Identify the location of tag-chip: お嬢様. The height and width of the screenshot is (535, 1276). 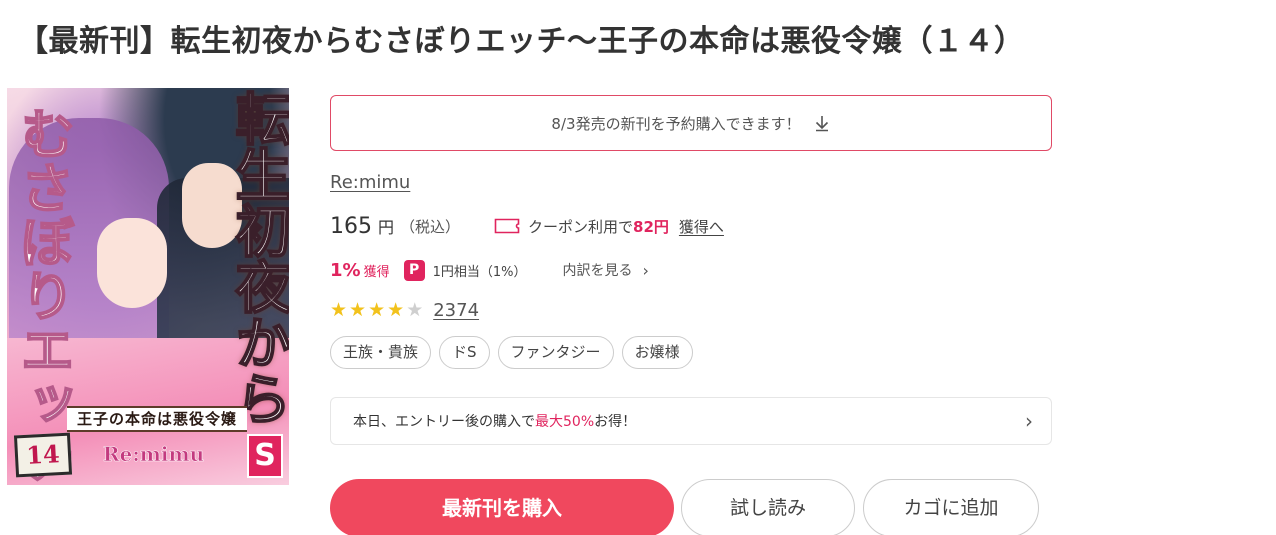
(657, 352).